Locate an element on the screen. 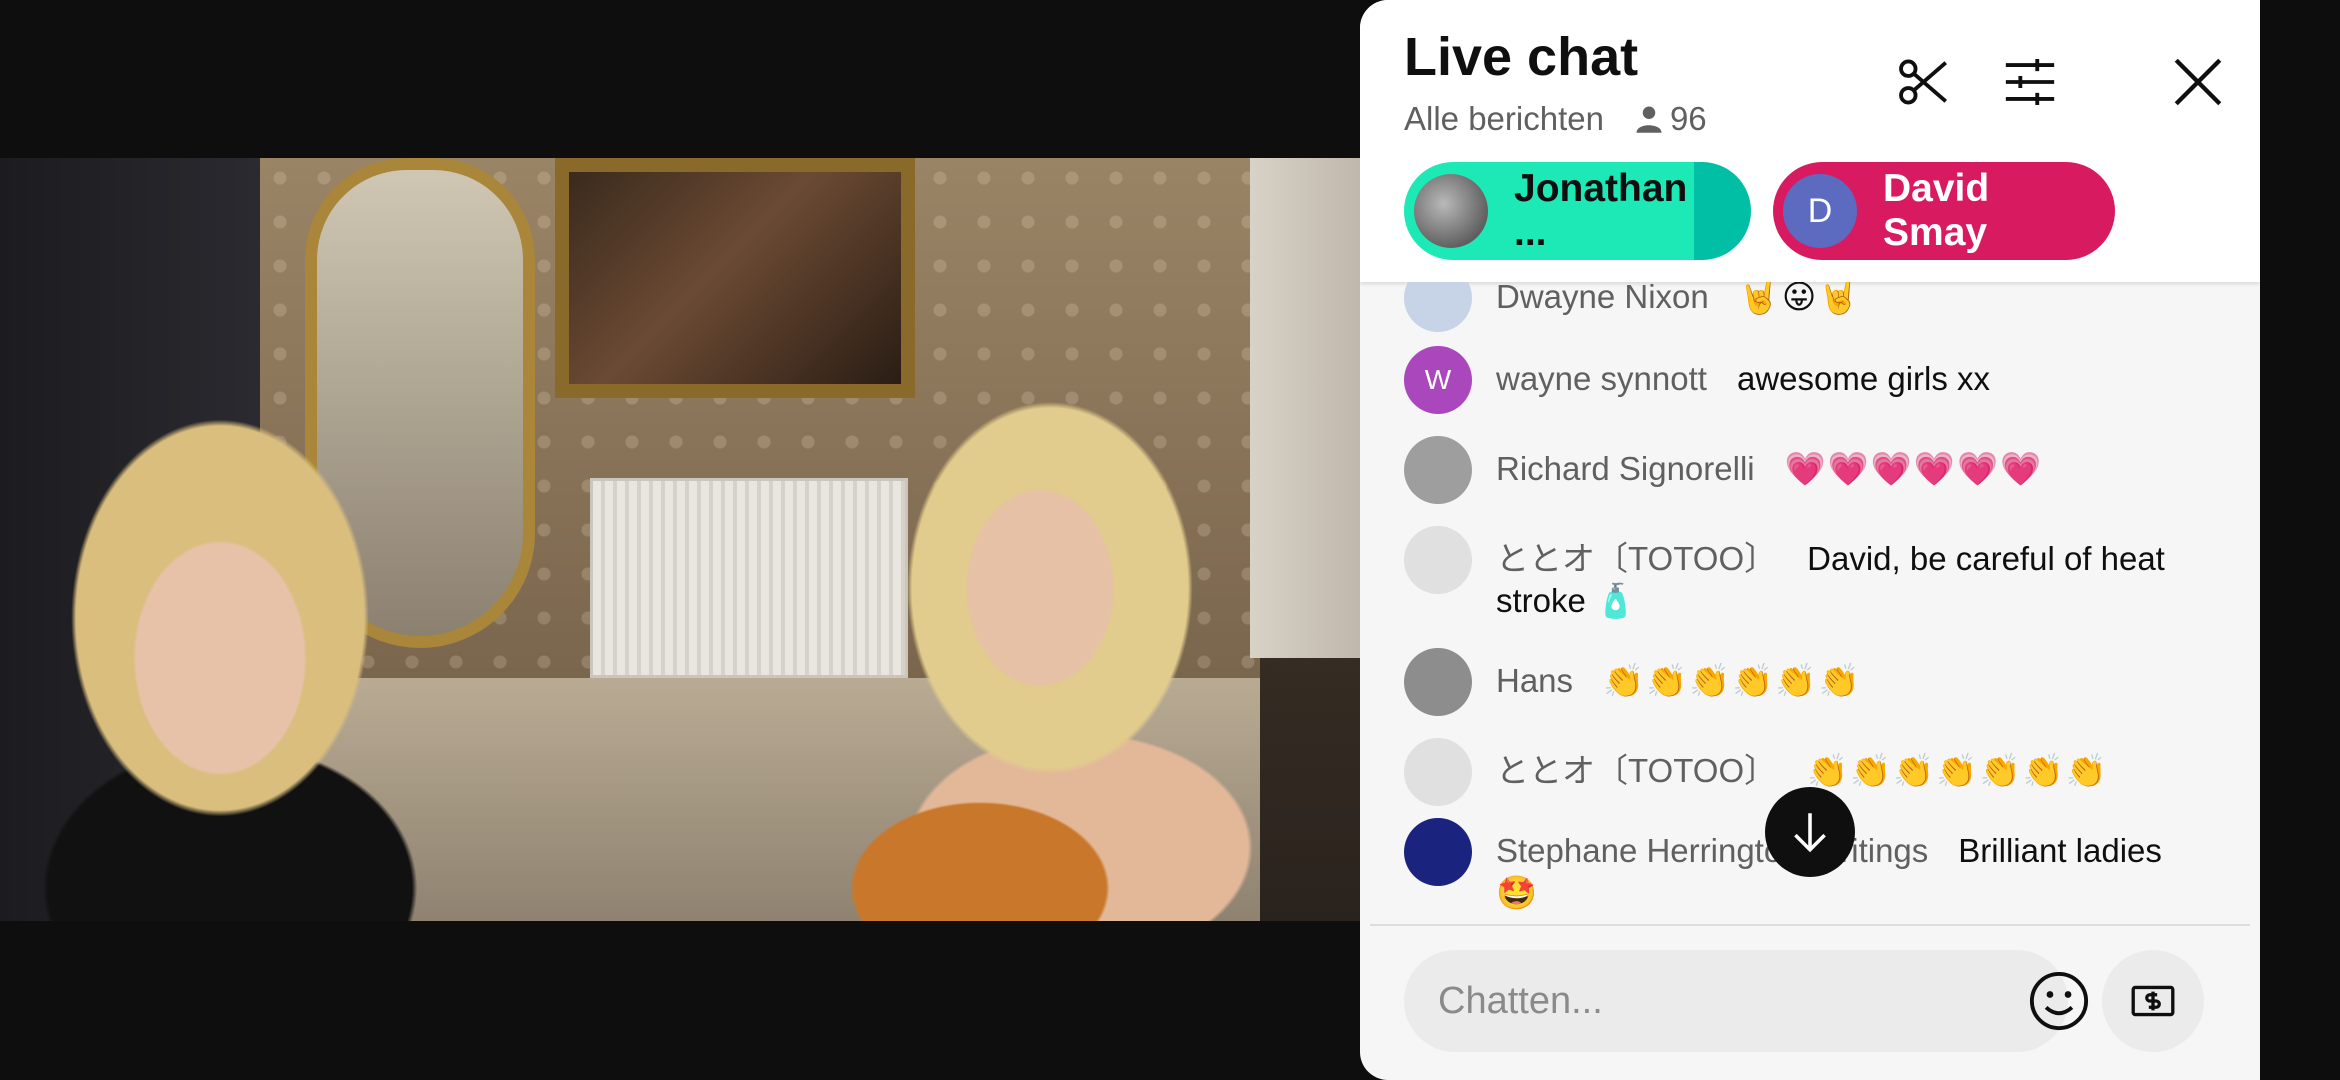  list-item: Hans 👏👏👏👏👏👏 is located at coordinates (1804, 682).